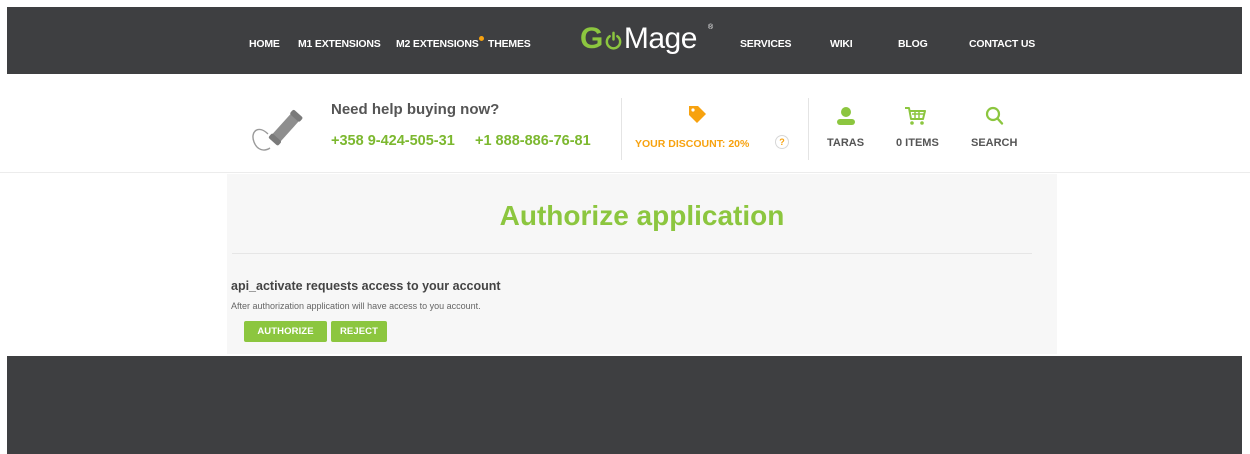 The height and width of the screenshot is (454, 1250). I want to click on new-badge-dot, so click(481, 38).